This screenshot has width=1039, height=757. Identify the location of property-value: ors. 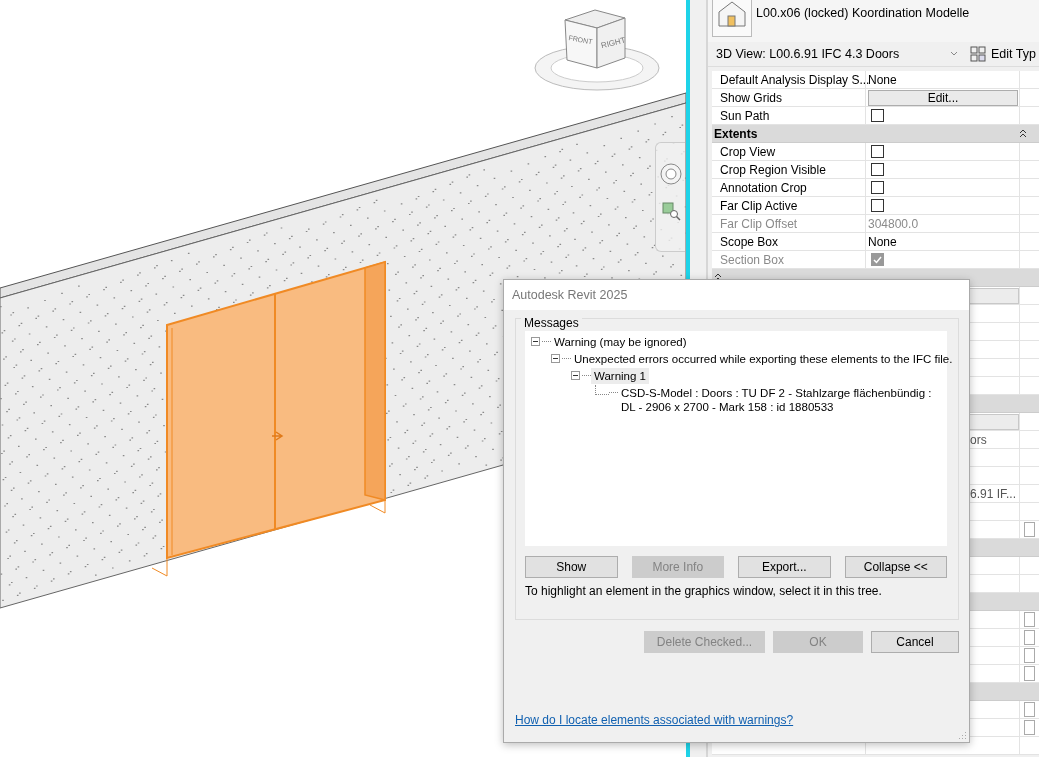
(978, 439).